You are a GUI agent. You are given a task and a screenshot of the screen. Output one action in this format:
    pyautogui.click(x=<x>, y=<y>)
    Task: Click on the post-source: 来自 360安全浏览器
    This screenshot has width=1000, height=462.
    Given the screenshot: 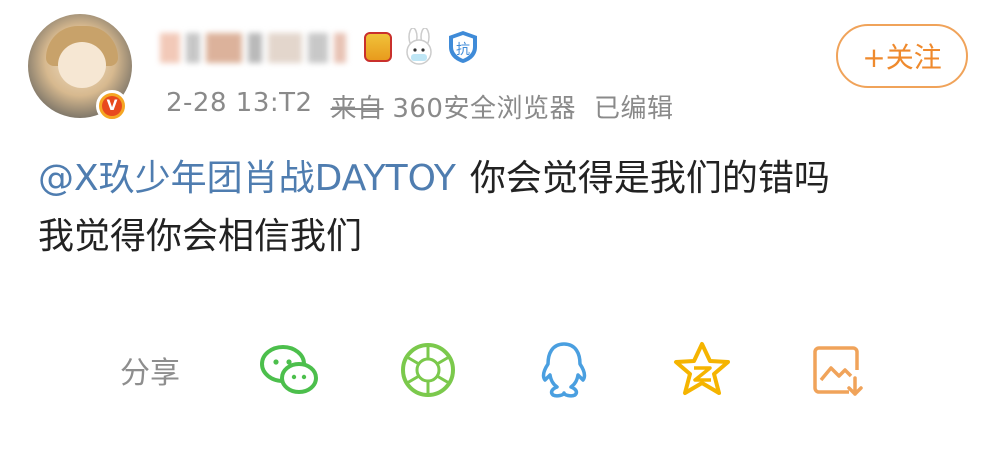 What is the action you would take?
    pyautogui.click(x=453, y=106)
    